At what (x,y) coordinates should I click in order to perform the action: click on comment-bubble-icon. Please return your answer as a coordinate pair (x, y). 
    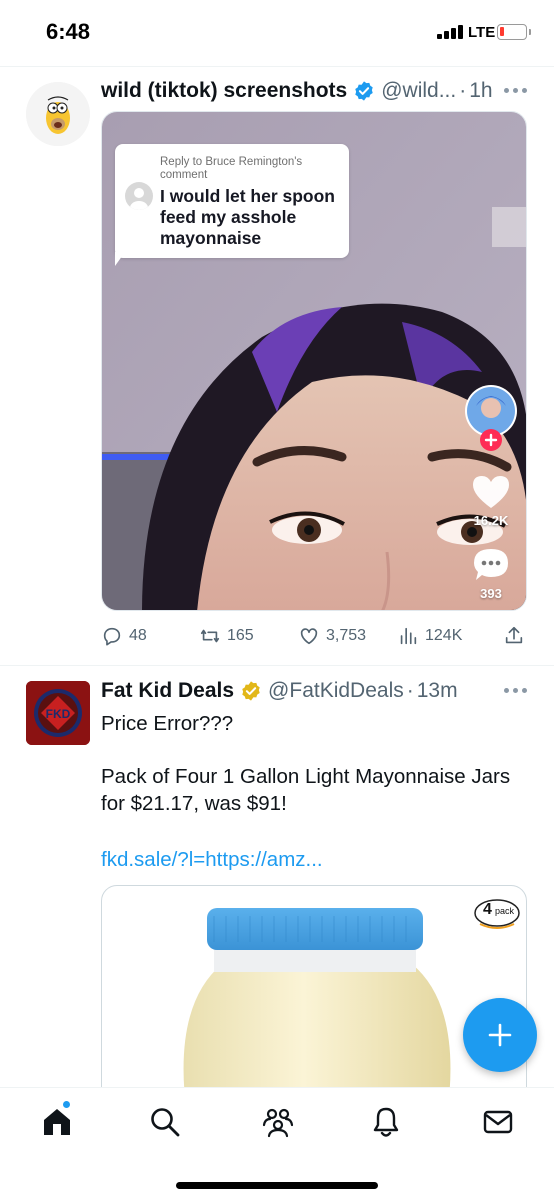
    Looking at the image, I should click on (491, 564).